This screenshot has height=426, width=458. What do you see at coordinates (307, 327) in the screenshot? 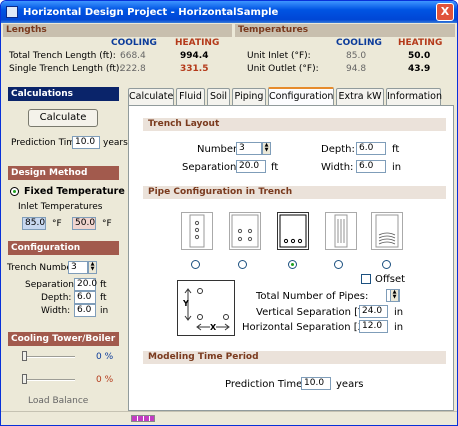
I see `horizontal-separation-label: Horizontal Separation [X]:` at bounding box center [307, 327].